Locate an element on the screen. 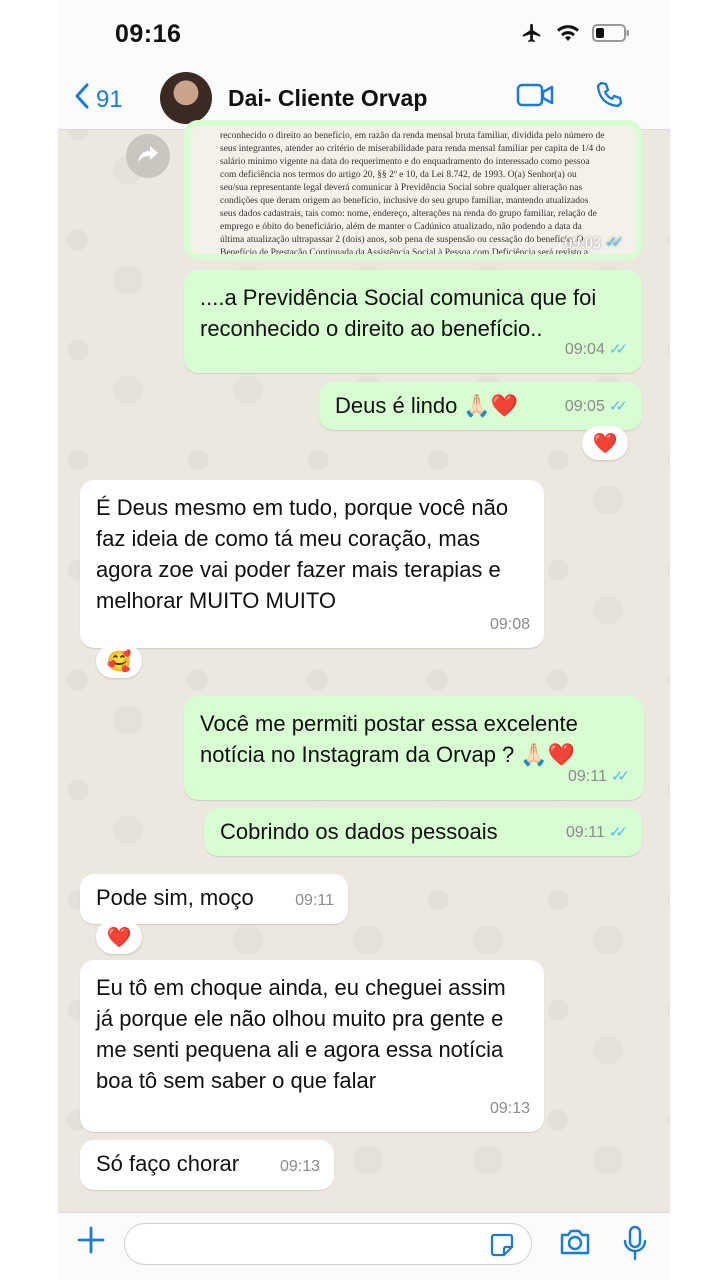  message-time: 09:08 is located at coordinates (509, 624).